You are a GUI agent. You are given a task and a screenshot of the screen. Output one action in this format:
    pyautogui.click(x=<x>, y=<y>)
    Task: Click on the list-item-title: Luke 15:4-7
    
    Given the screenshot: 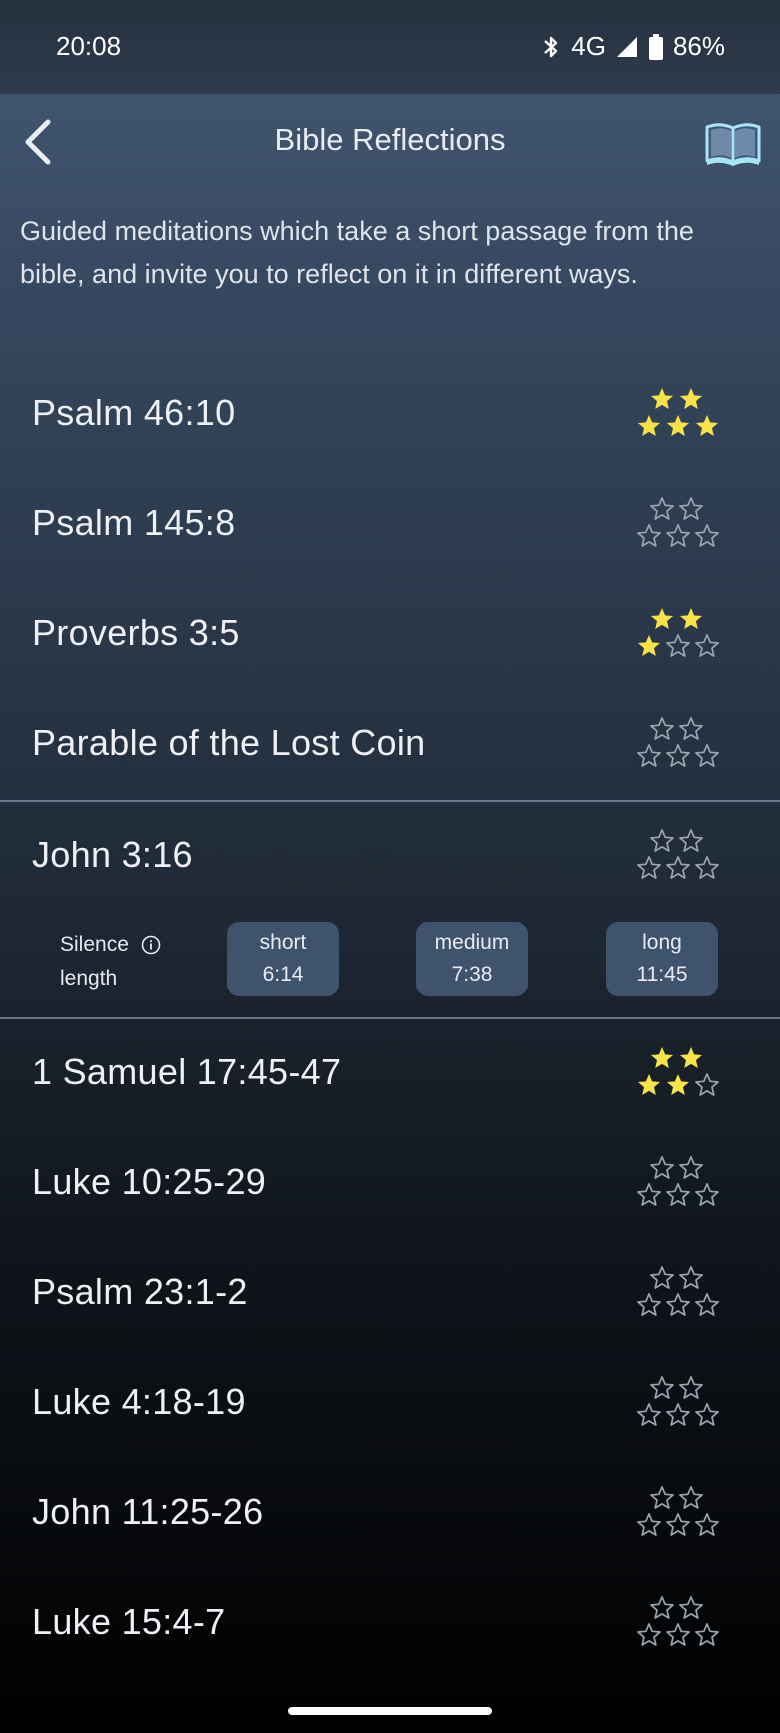 What is the action you would take?
    pyautogui.click(x=129, y=1621)
    